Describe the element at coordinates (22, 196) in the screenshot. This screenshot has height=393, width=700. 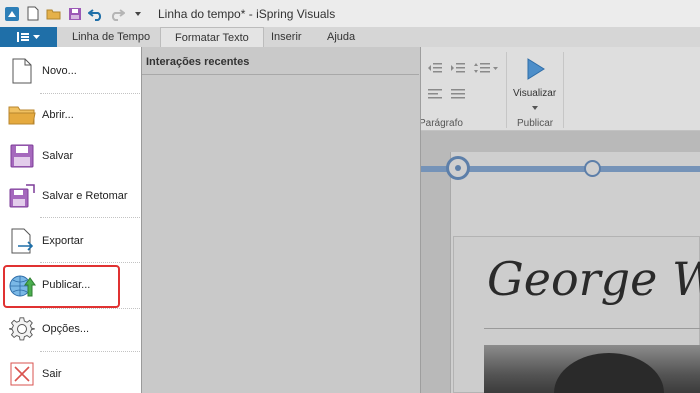
I see `save-and-return-icon` at that location.